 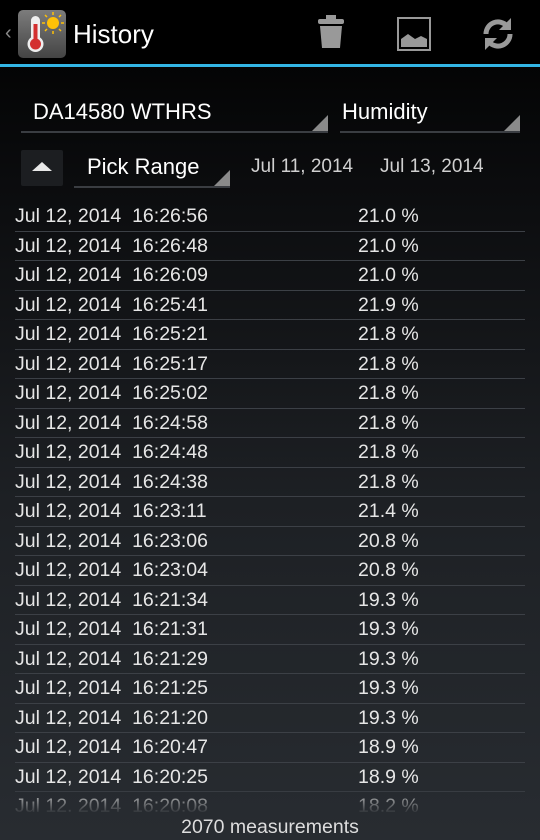 I want to click on chart-image-button, so click(x=414, y=34).